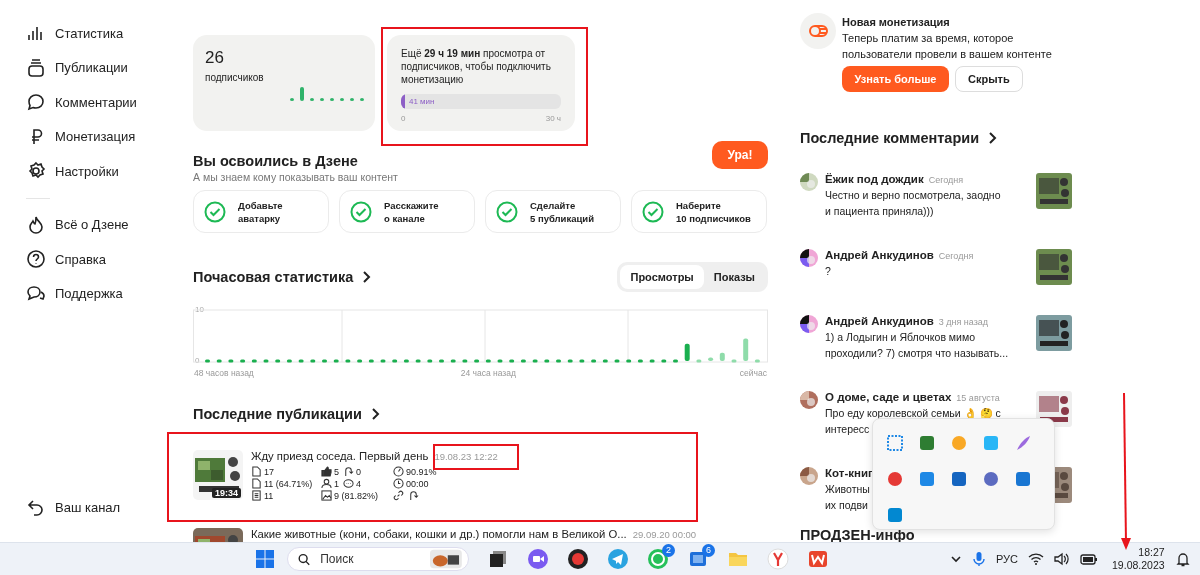 The height and width of the screenshot is (575, 1200). I want to click on stat-value: 11 (64.71%), so click(288, 483).